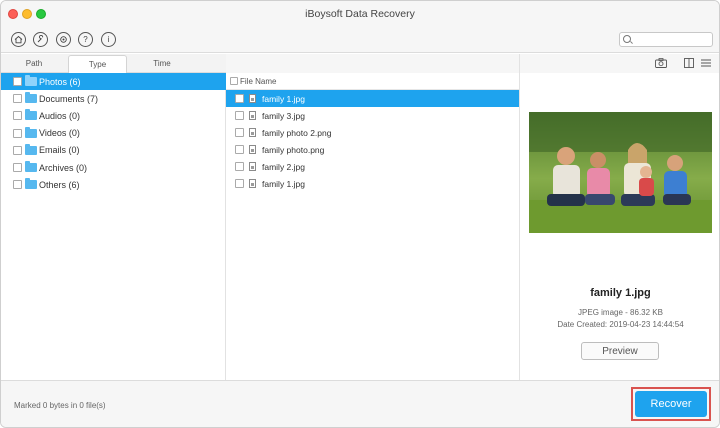 Image resolution: width=720 pixels, height=428 pixels. What do you see at coordinates (372, 149) in the screenshot?
I see `file-row: family photo.png` at bounding box center [372, 149].